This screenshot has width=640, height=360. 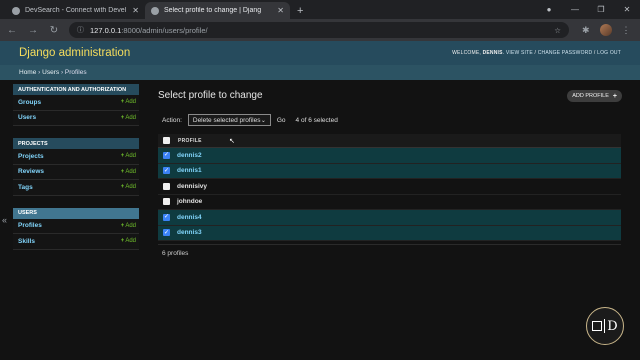 What do you see at coordinates (76, 157) in the screenshot?
I see `sidebar-item-projects: Projects +Add` at bounding box center [76, 157].